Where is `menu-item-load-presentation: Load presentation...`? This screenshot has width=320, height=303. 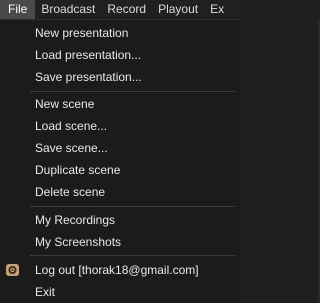
menu-item-load-presentation: Load presentation... is located at coordinates (120, 55).